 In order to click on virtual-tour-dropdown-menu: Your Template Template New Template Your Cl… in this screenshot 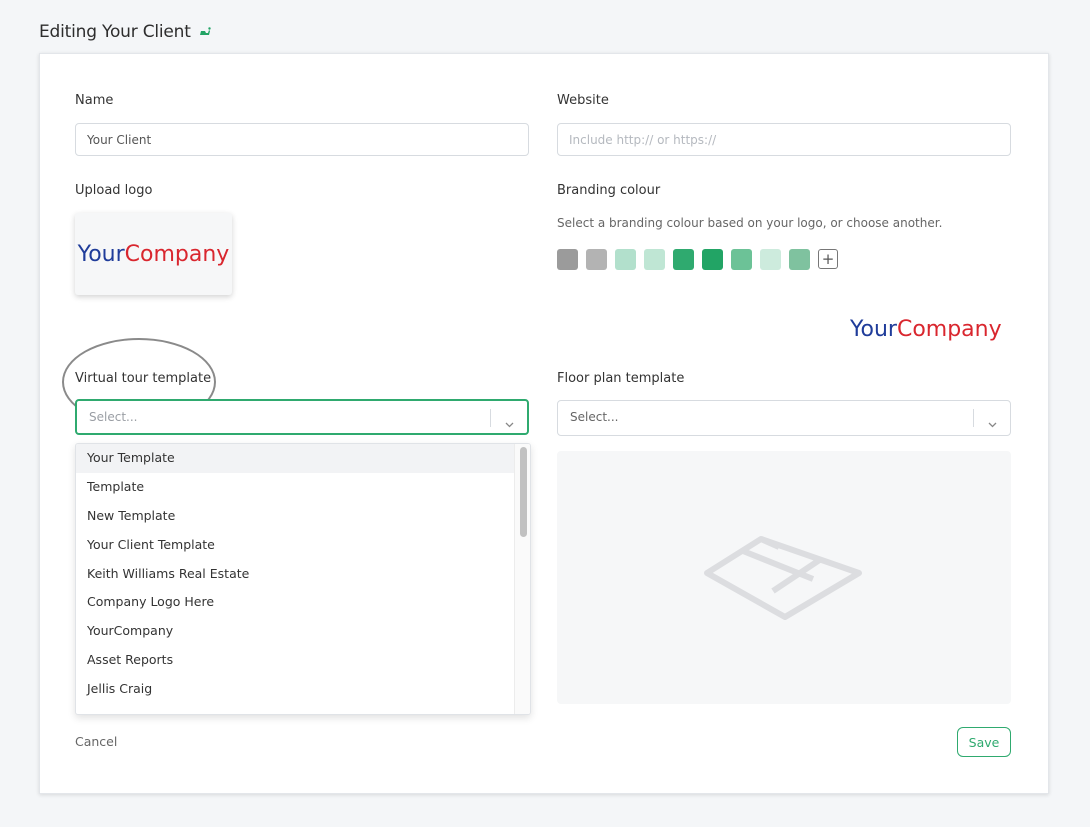, I will do `click(303, 579)`.